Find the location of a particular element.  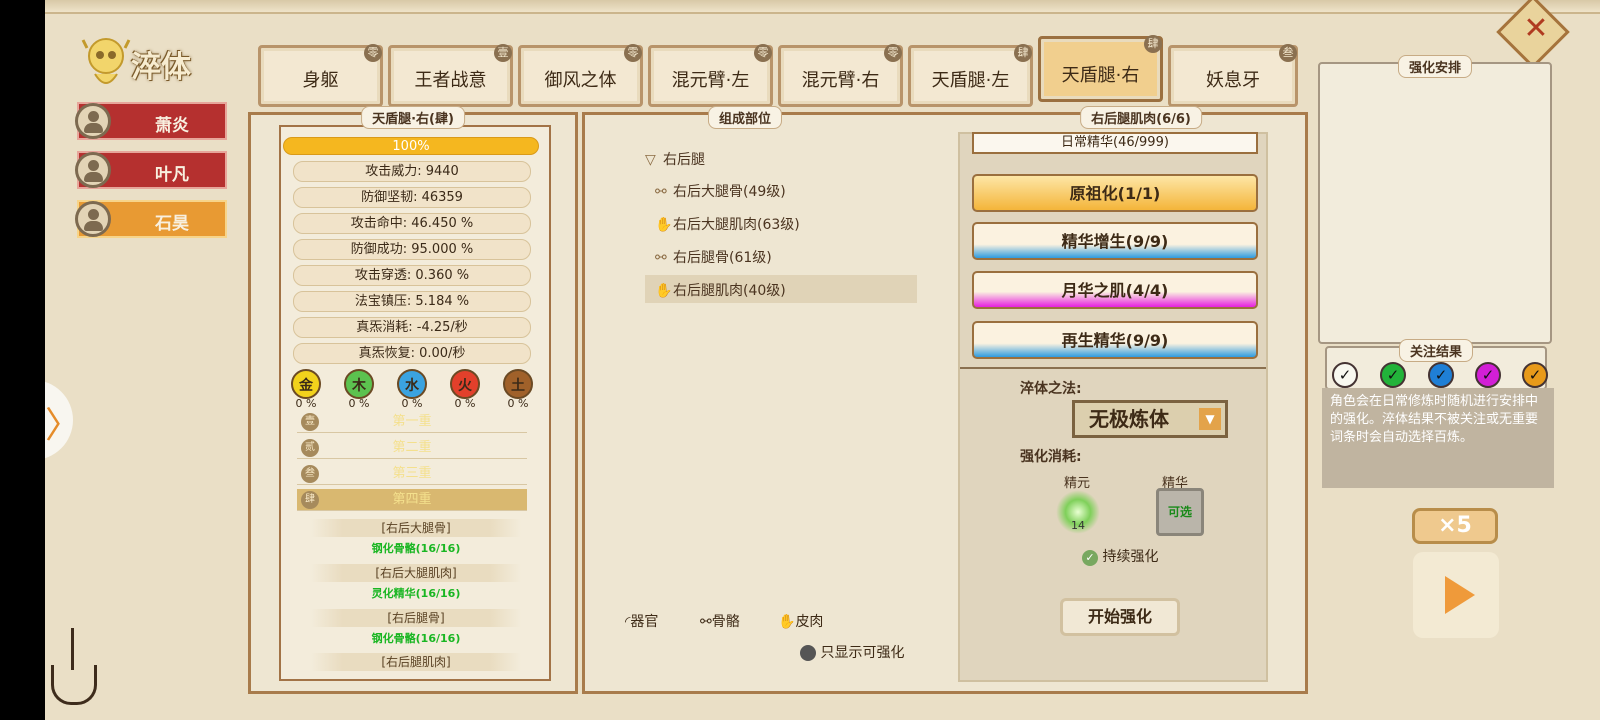

element-earth-pct: 0 % is located at coordinates (518, 403).